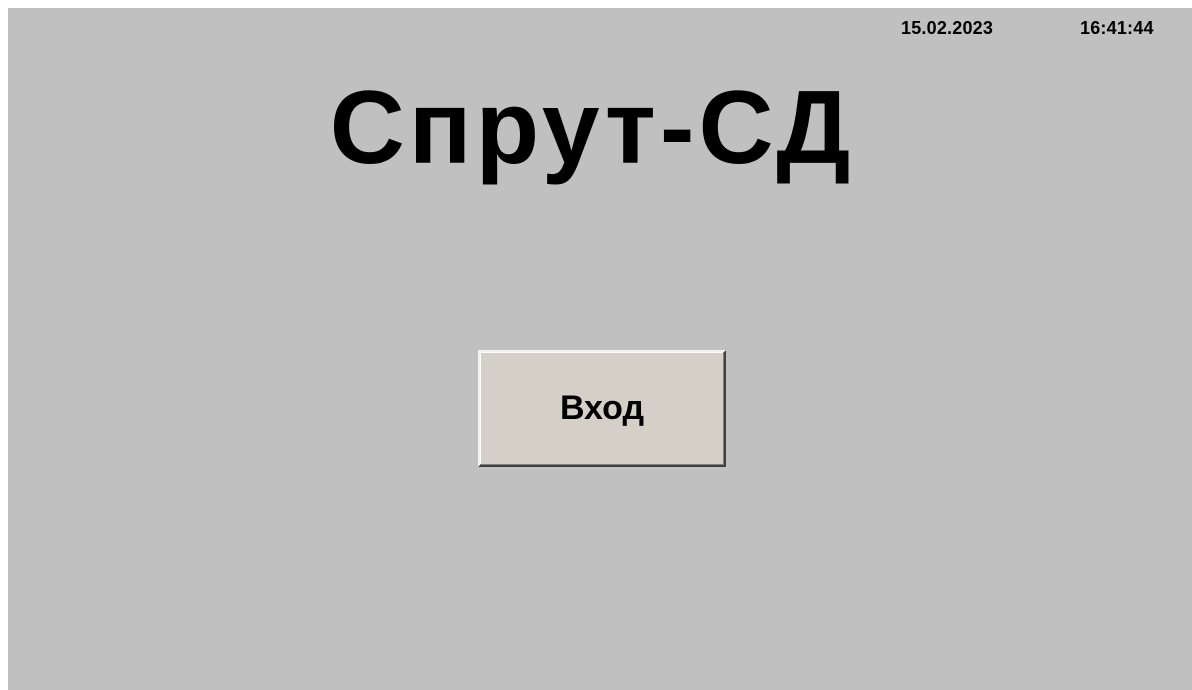 This screenshot has height=690, width=1192. What do you see at coordinates (947, 28) in the screenshot?
I see `date-display: 15.02.2023` at bounding box center [947, 28].